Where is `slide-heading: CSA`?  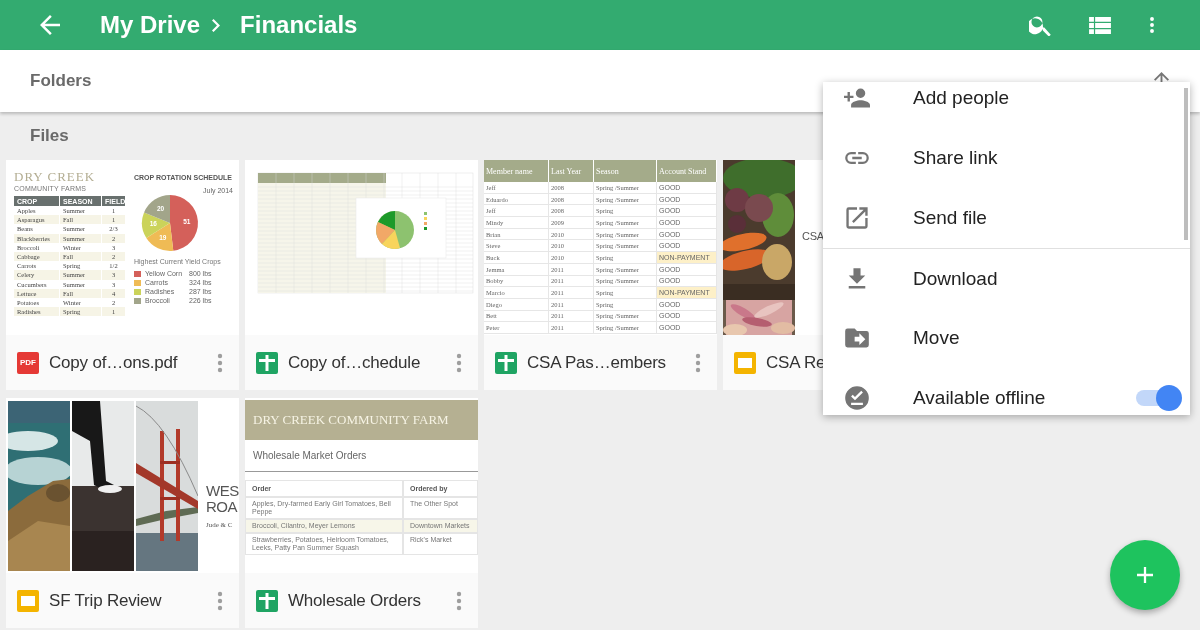 slide-heading: CSA is located at coordinates (813, 237).